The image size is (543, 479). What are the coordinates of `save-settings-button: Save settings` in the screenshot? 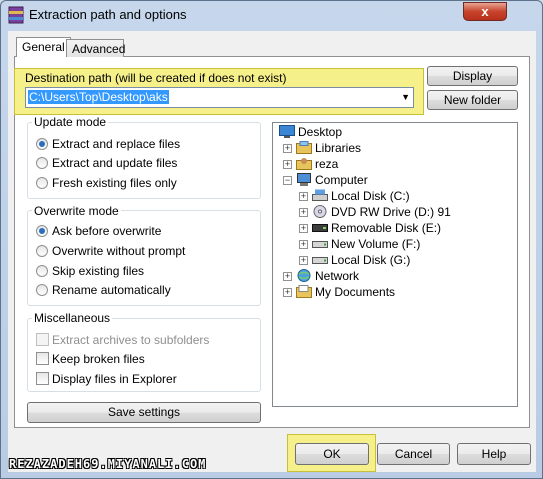 It's located at (144, 412).